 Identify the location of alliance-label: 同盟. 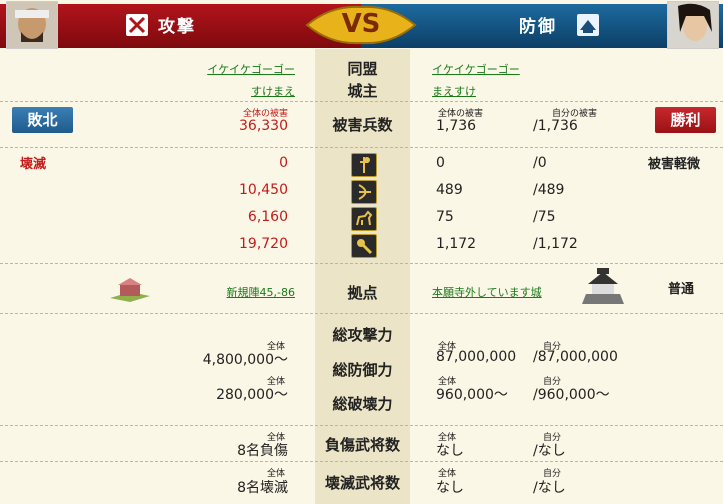
(362, 69).